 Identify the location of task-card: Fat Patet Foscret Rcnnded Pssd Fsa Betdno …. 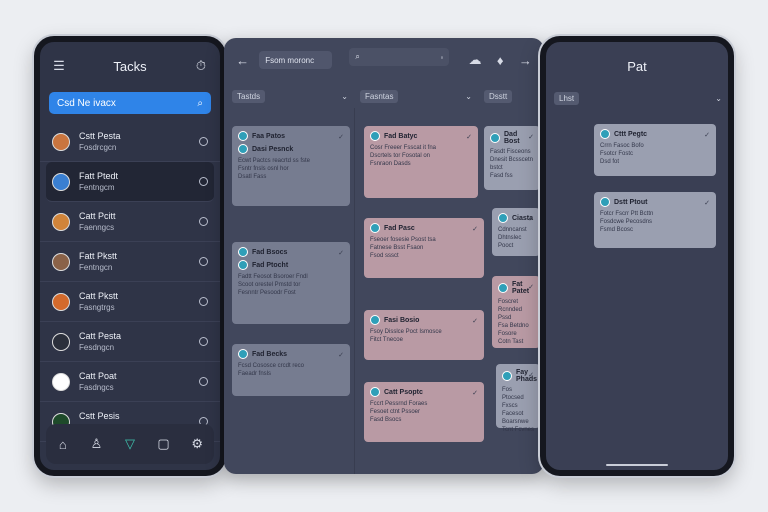
(516, 312).